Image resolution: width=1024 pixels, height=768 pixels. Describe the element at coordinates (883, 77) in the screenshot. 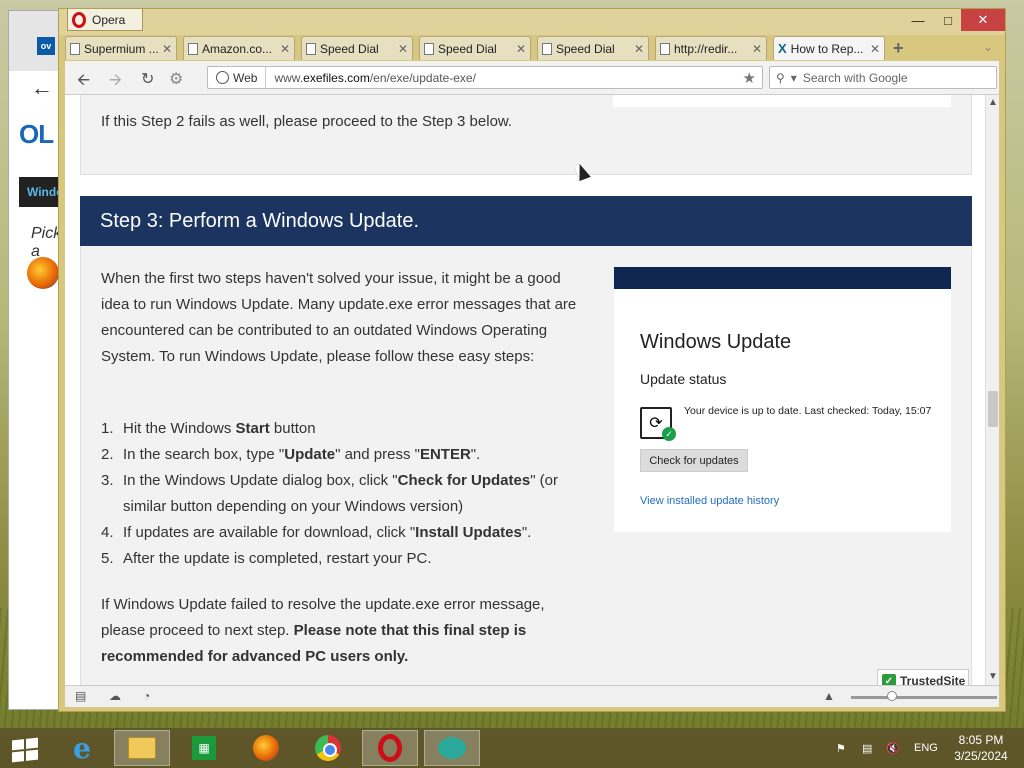

I see `search-input: ⚲ ▾ Search with Google` at that location.